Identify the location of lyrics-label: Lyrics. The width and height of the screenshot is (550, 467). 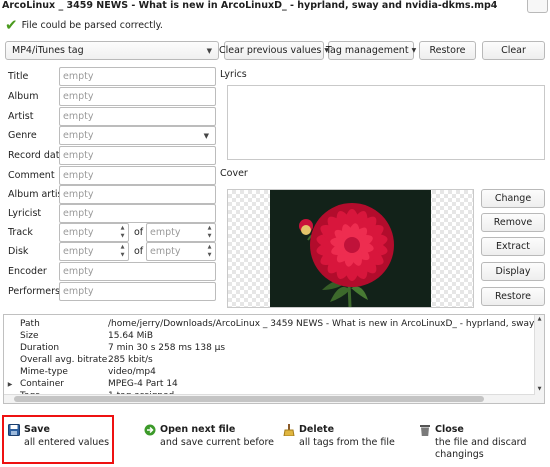
(233, 74).